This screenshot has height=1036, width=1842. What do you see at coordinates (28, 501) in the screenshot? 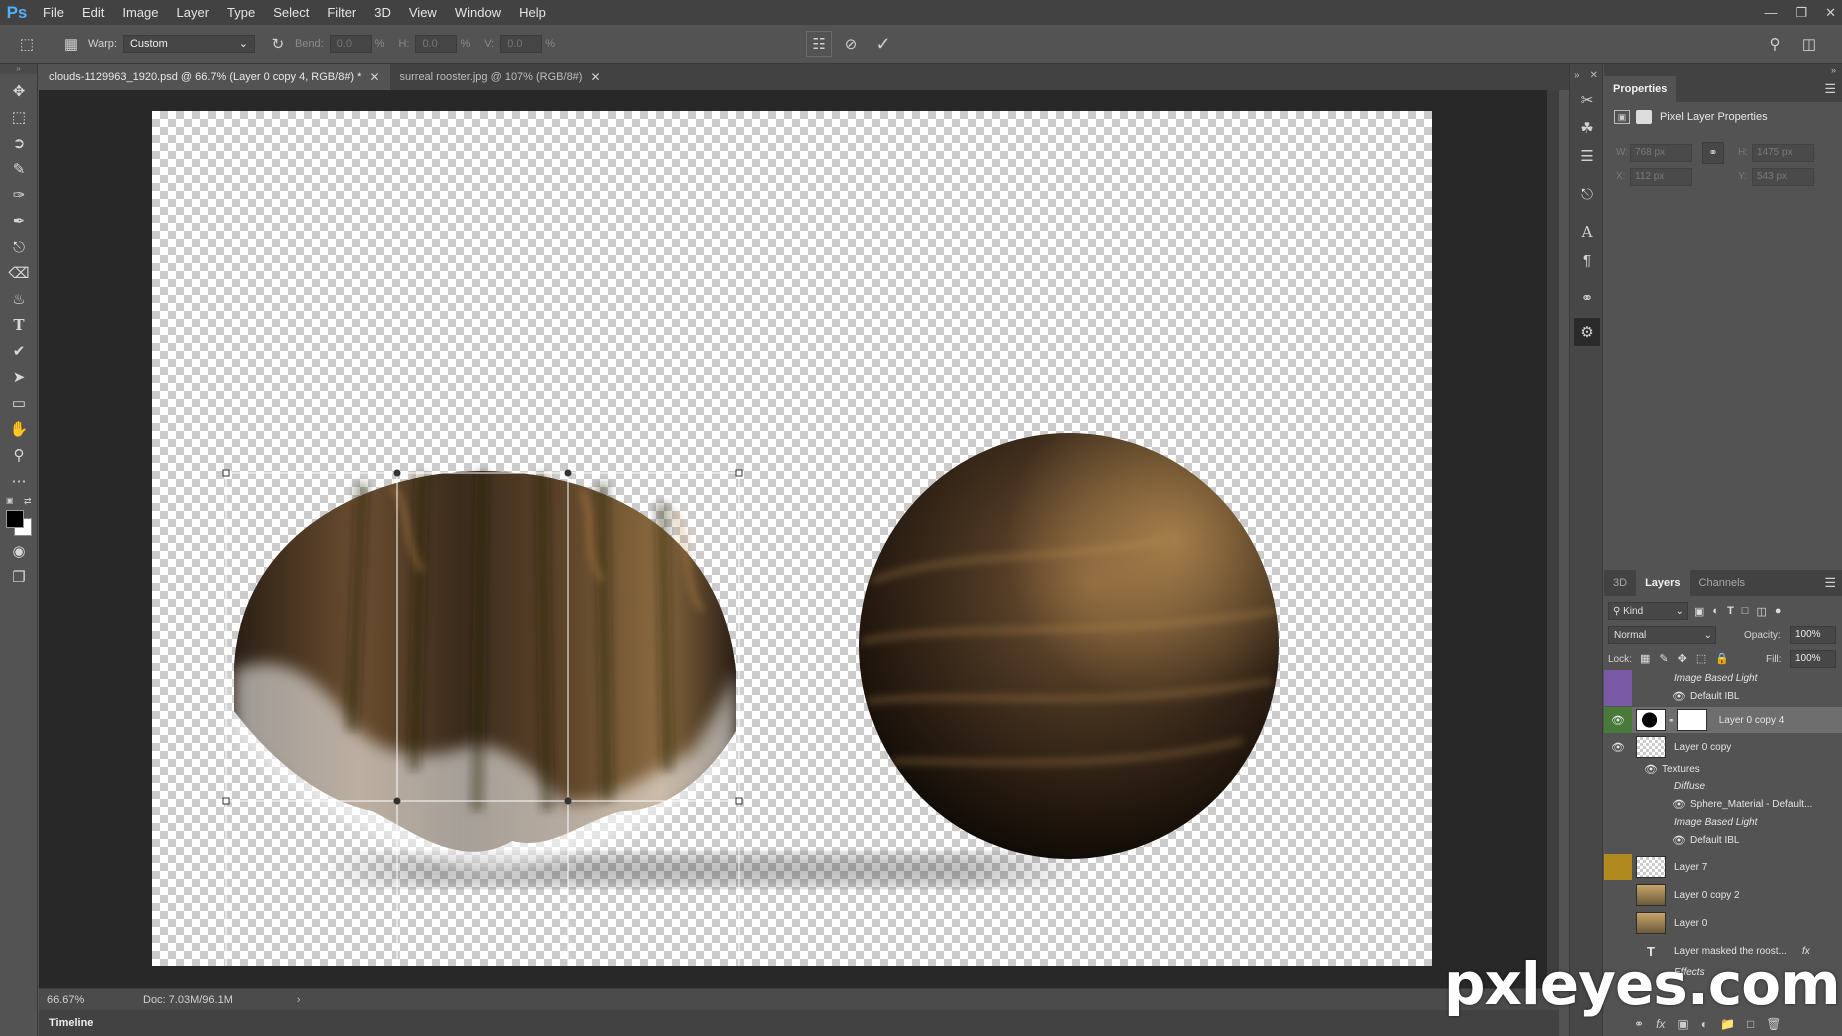
I see `swap-colors-icon: ⇄` at bounding box center [28, 501].